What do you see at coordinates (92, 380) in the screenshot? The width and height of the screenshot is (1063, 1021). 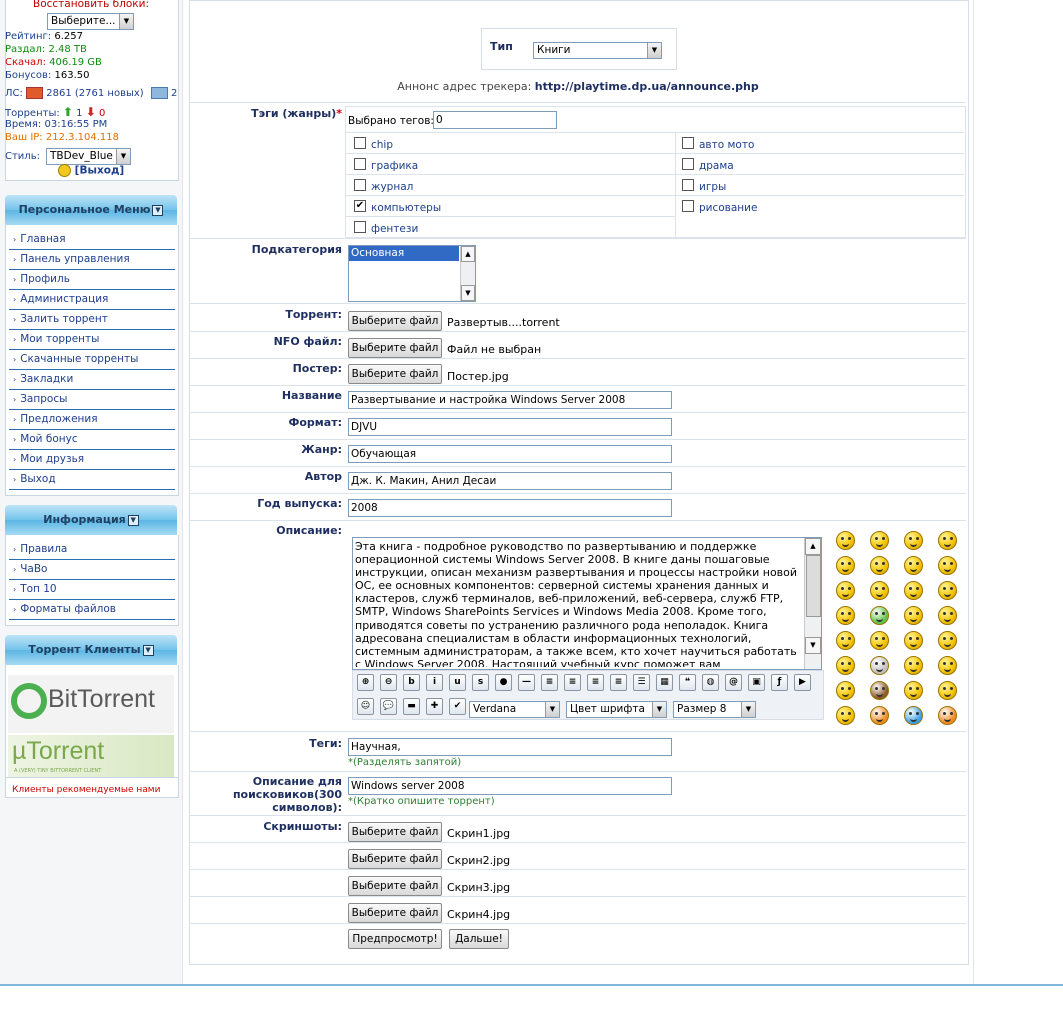 I see `menu-item: › Закладки` at bounding box center [92, 380].